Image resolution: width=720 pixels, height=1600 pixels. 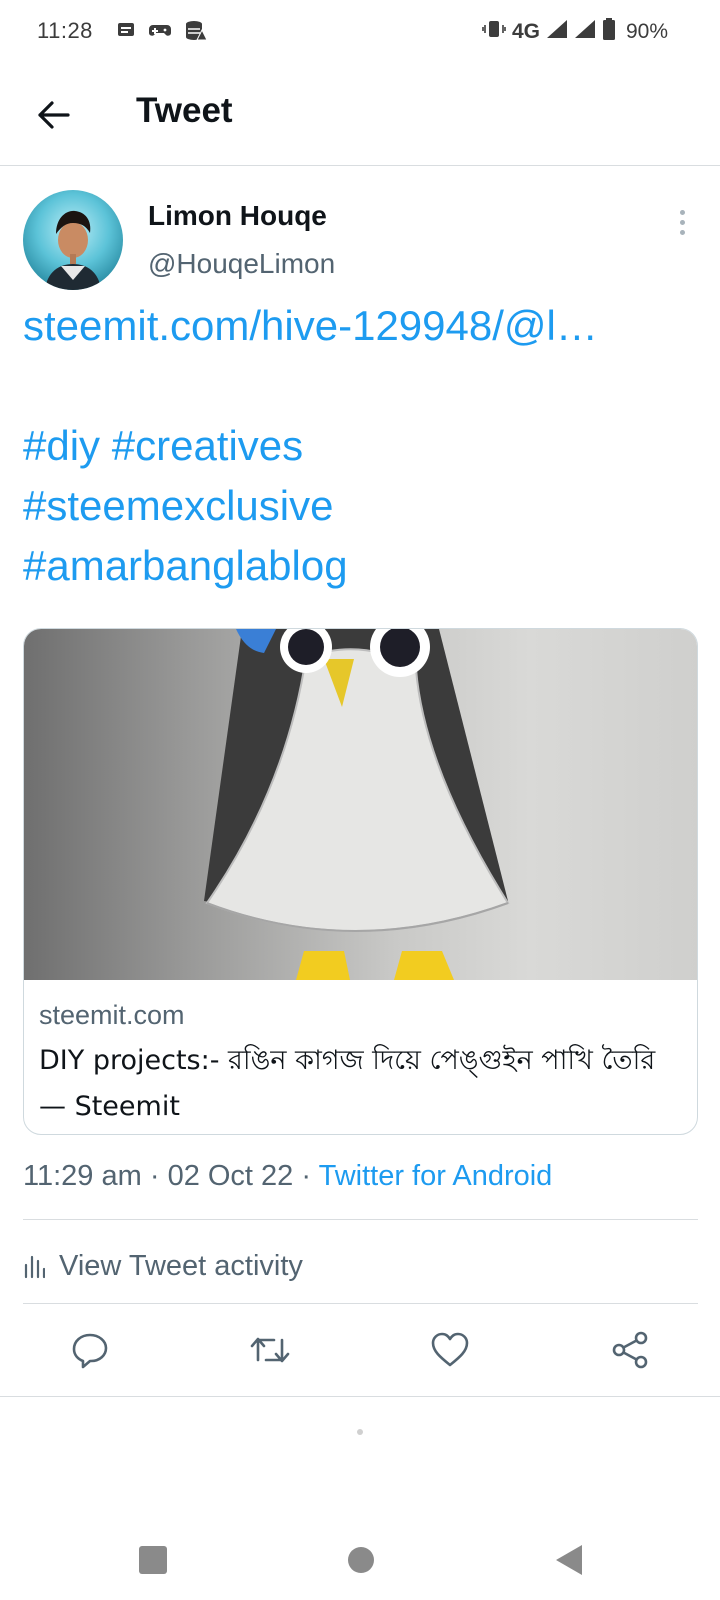 I want to click on back-triangle-icon, so click(x=569, y=1560).